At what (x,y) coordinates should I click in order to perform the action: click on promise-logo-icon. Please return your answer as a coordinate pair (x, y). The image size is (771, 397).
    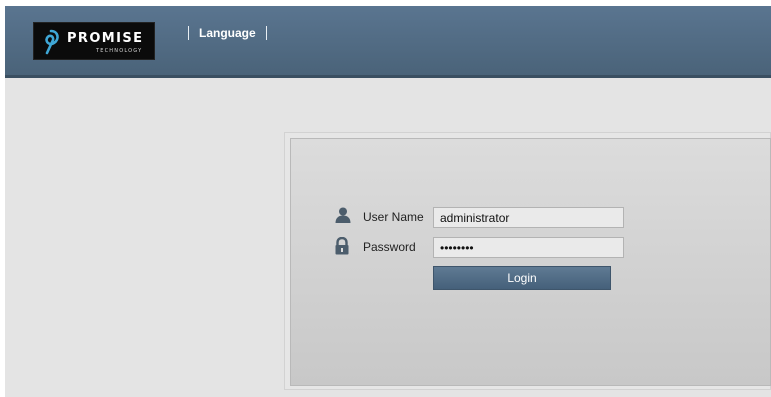
    Looking at the image, I should click on (52, 42).